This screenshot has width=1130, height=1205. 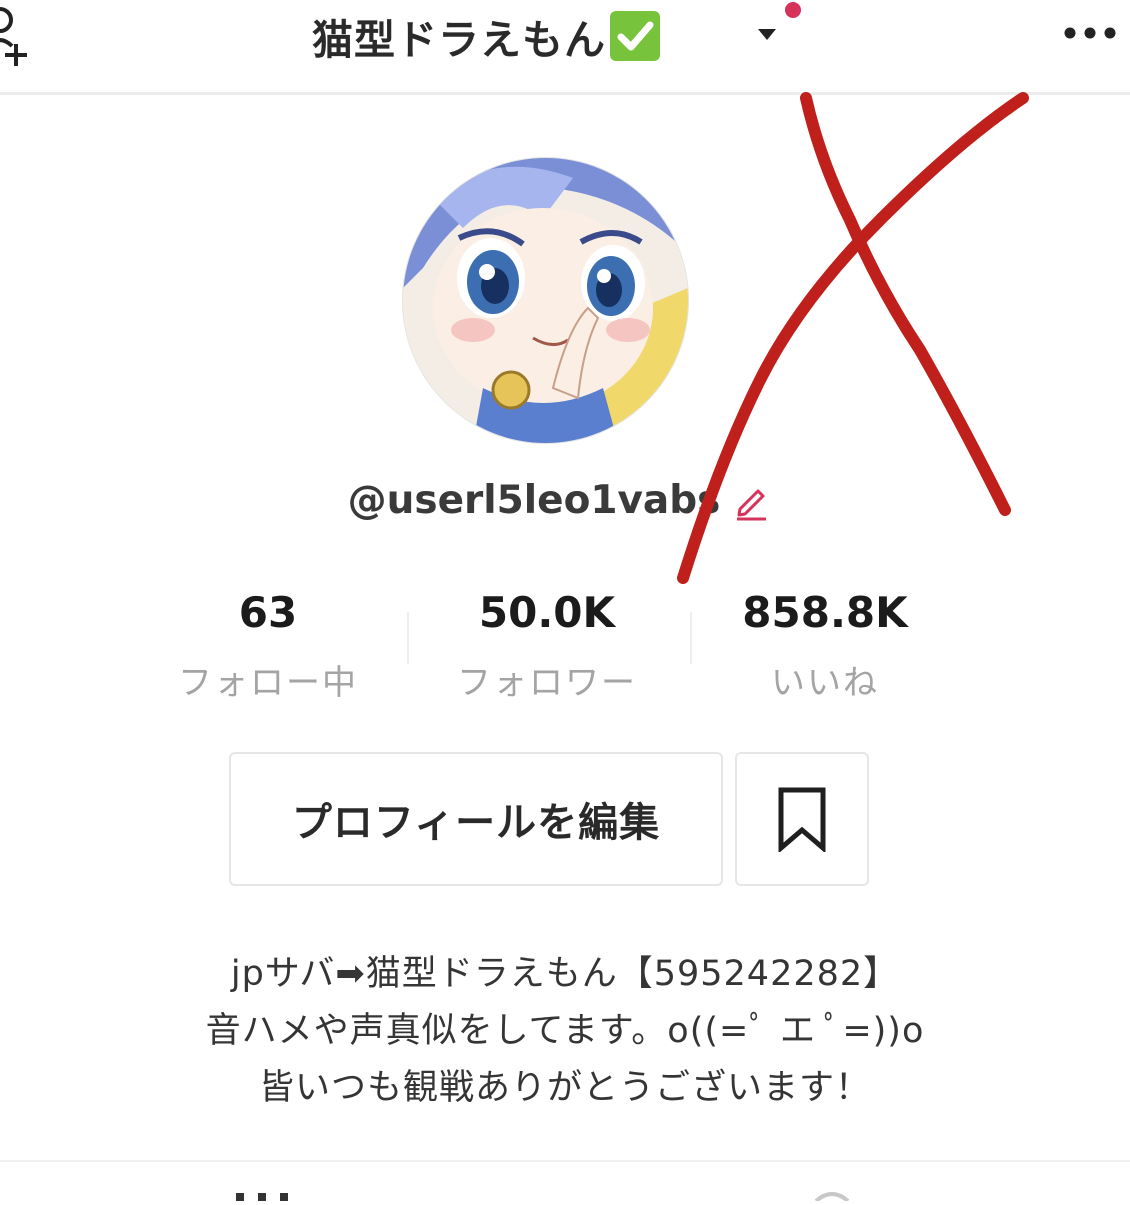 I want to click on followers-count: 50.0K, so click(x=547, y=612).